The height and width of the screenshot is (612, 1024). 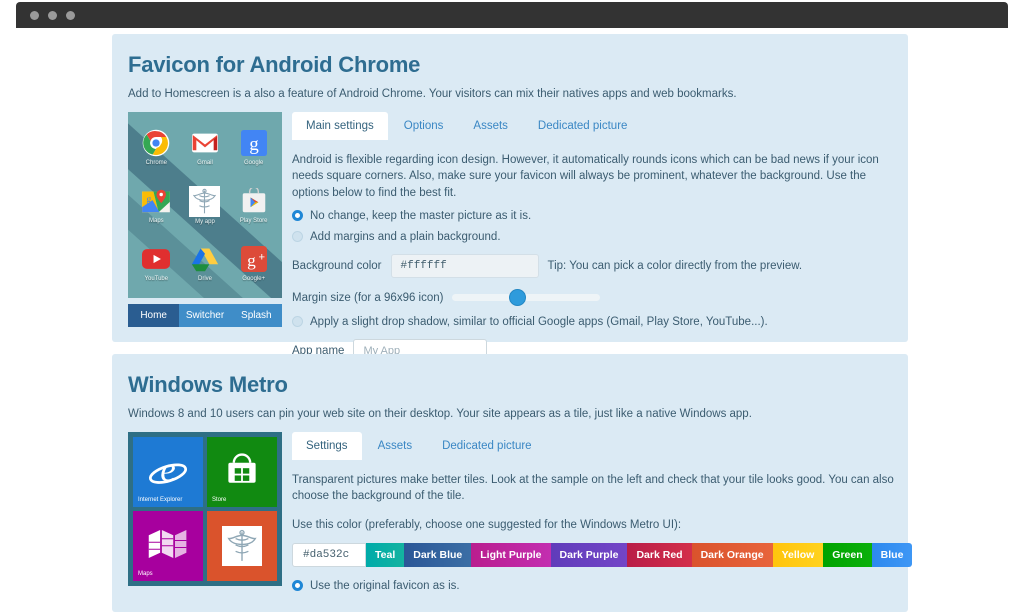 I want to click on preview-mode-splash: Splash, so click(x=256, y=315).